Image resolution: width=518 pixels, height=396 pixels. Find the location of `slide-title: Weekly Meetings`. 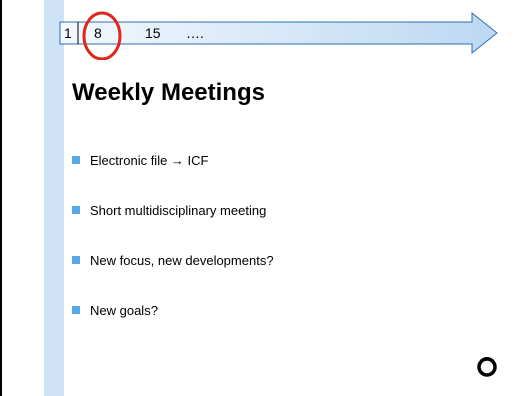

slide-title: Weekly Meetings is located at coordinates (168, 92).